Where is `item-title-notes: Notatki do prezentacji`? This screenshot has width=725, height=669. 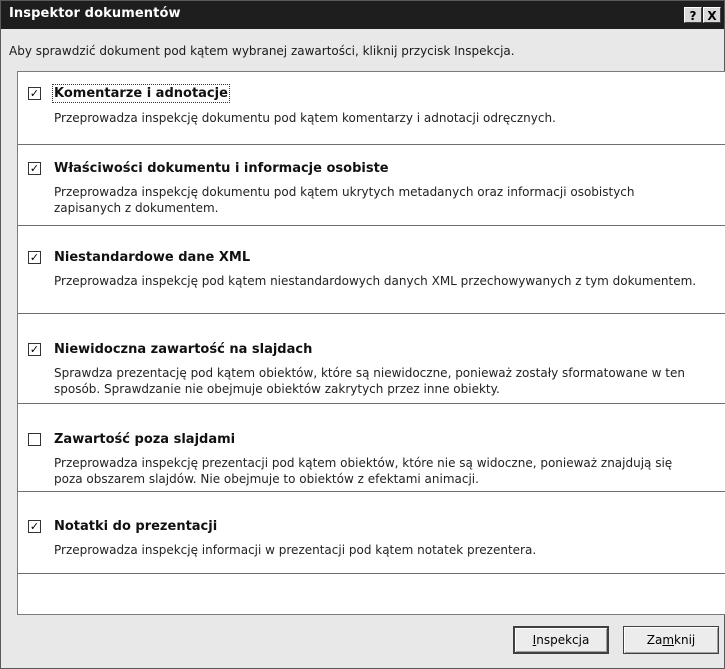 item-title-notes: Notatki do prezentacji is located at coordinates (136, 526).